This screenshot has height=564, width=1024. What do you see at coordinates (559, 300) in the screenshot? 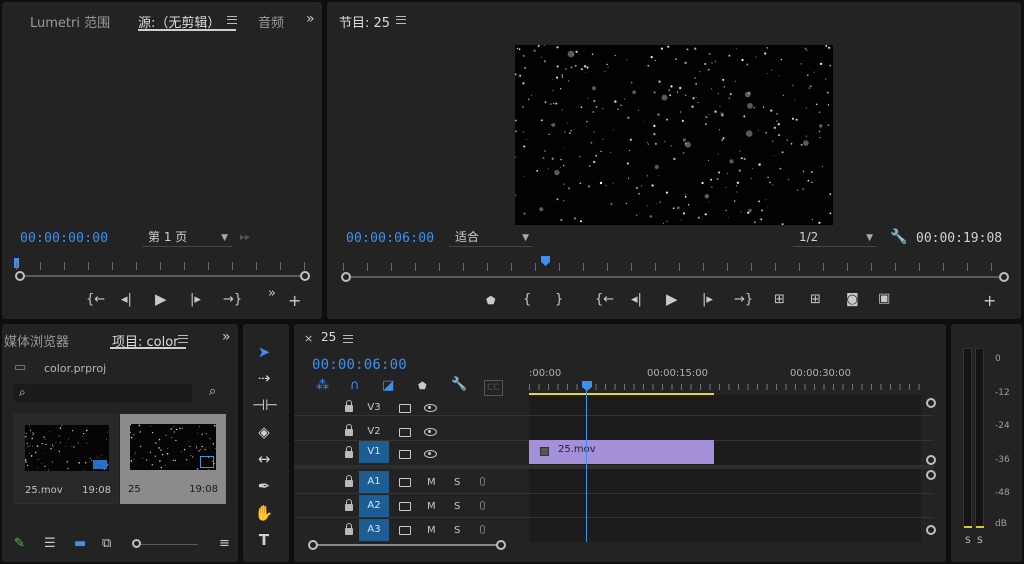
I see `mark-out-icon: }` at bounding box center [559, 300].